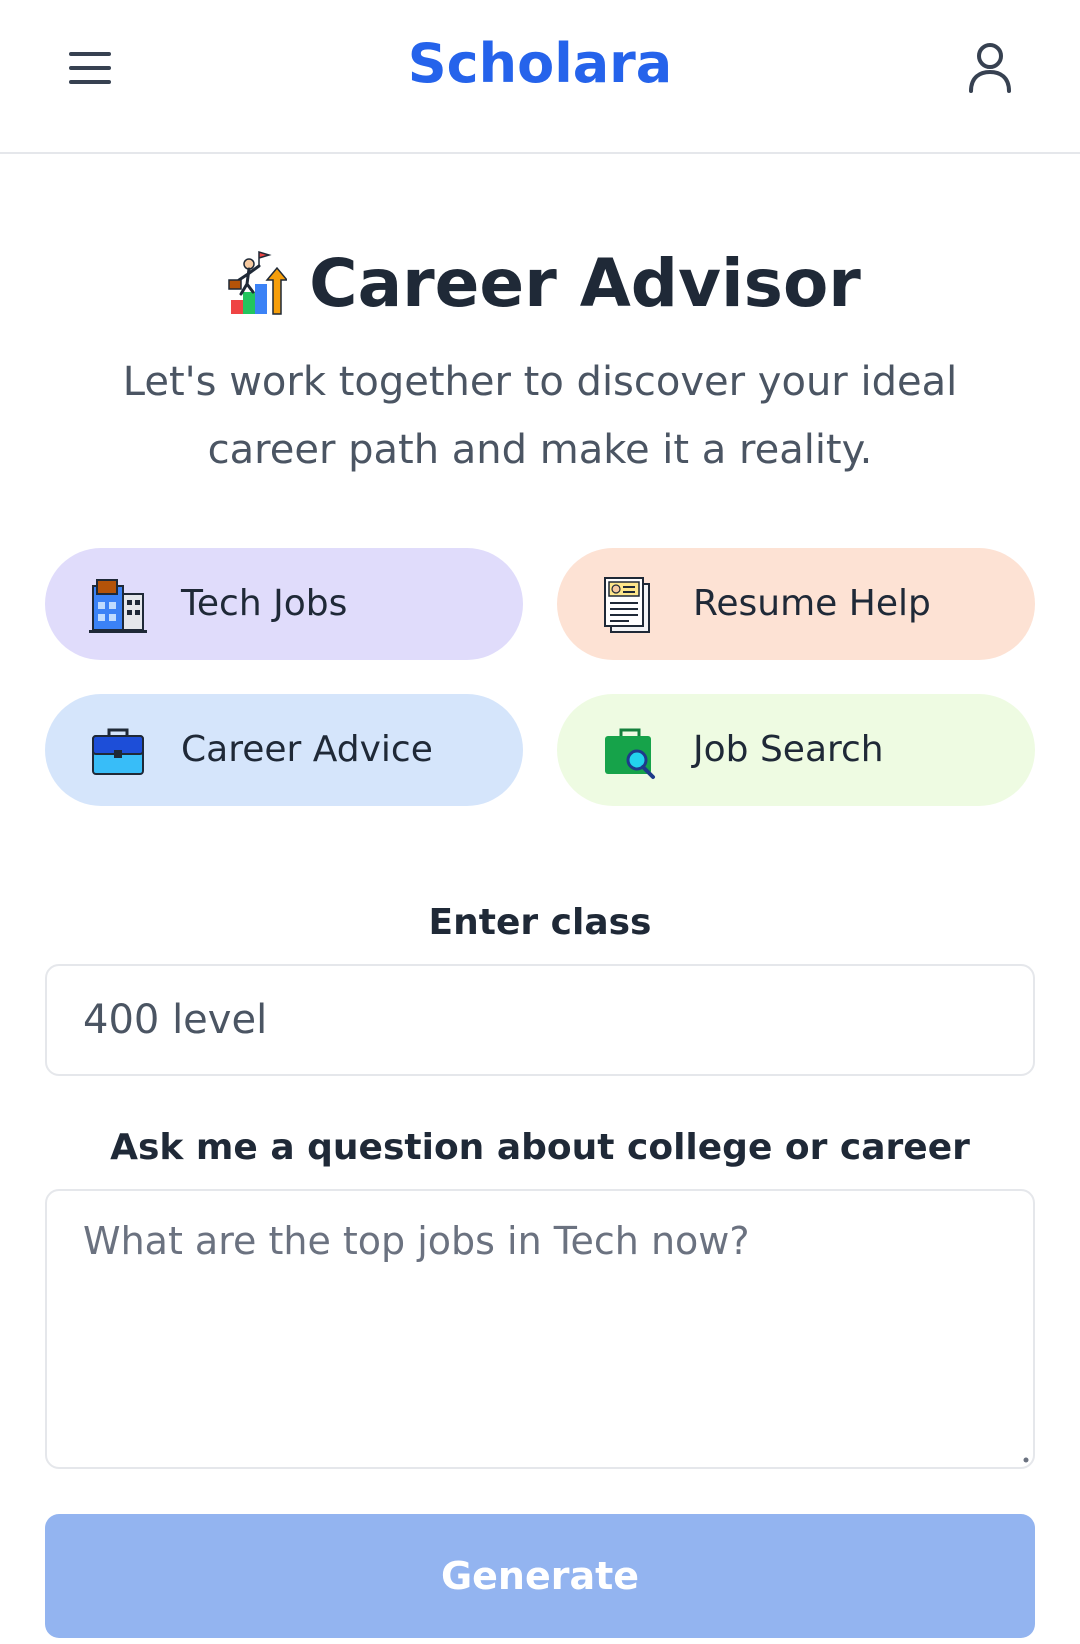 The height and width of the screenshot is (1644, 1080). I want to click on brand-logo: Scholara, so click(540, 63).